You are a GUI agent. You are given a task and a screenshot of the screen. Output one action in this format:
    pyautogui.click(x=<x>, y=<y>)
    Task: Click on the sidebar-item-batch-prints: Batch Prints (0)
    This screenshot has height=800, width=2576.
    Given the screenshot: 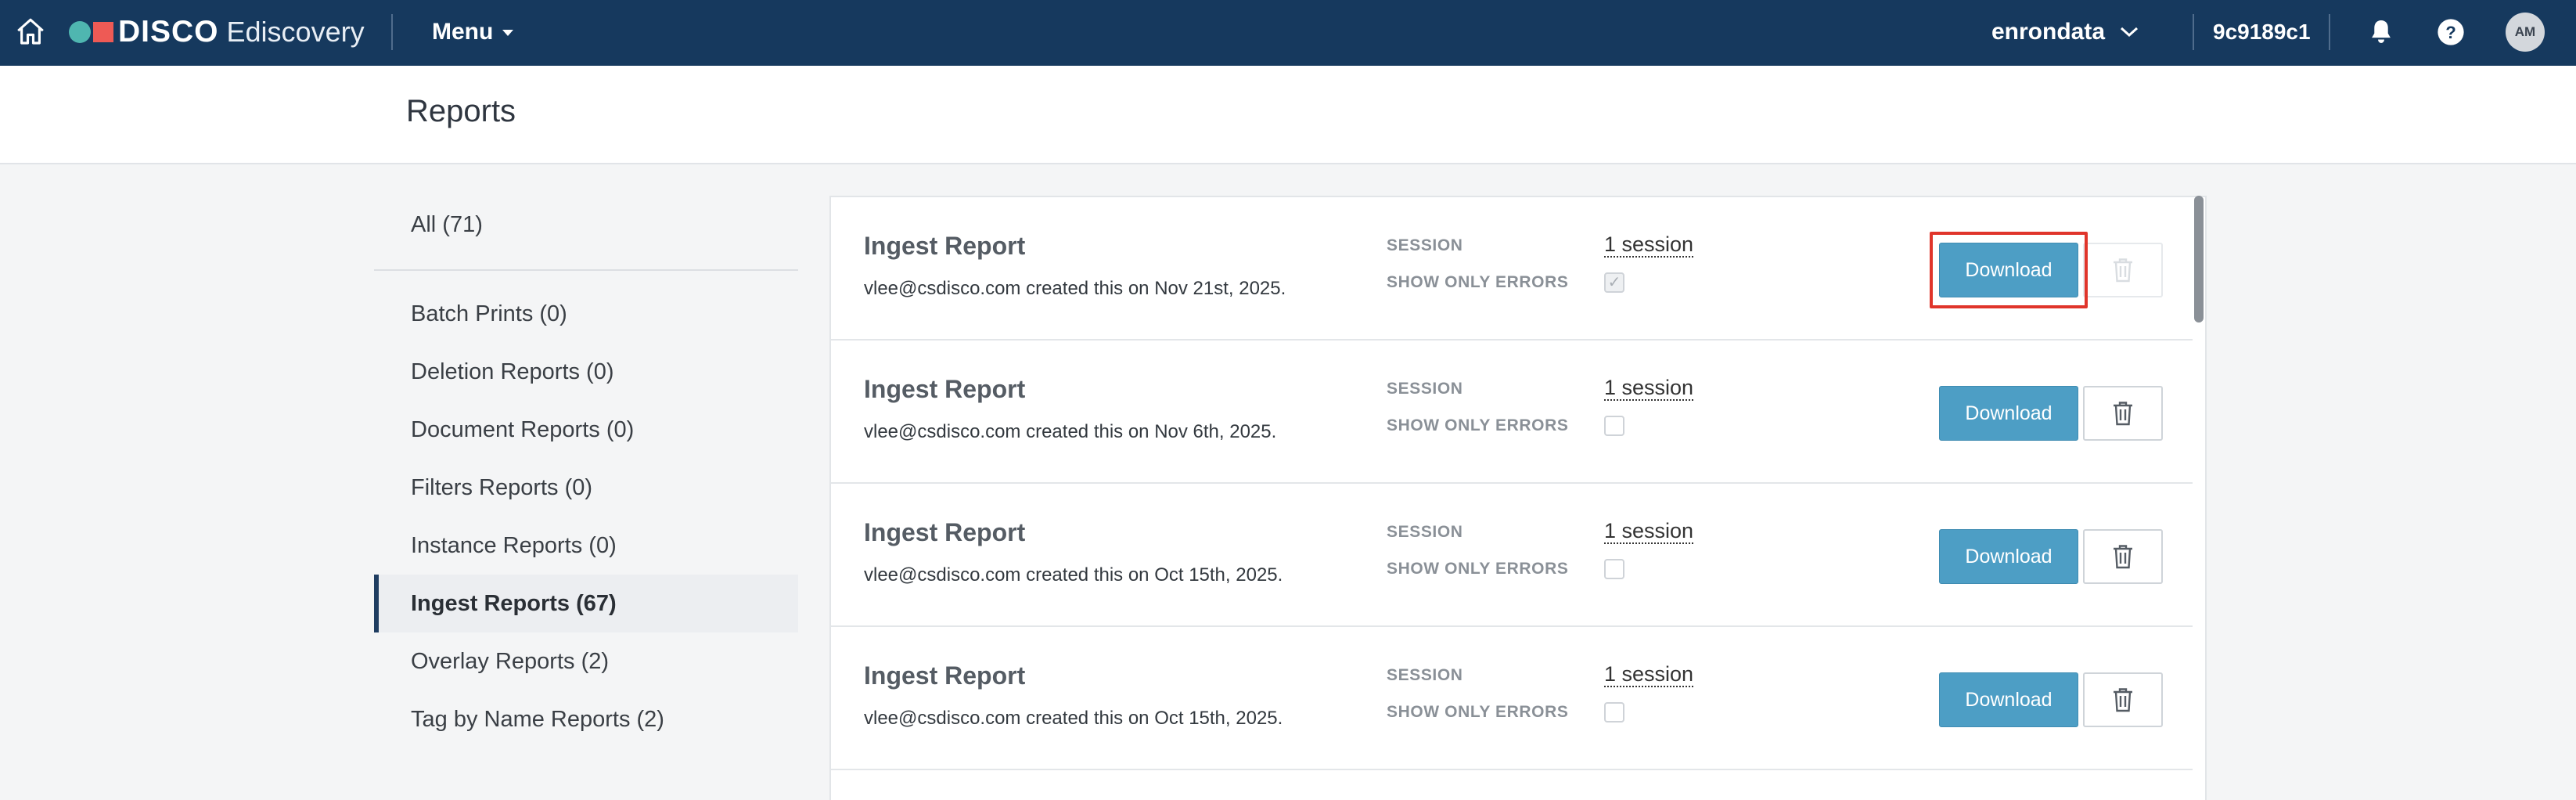 What is the action you would take?
    pyautogui.click(x=586, y=314)
    